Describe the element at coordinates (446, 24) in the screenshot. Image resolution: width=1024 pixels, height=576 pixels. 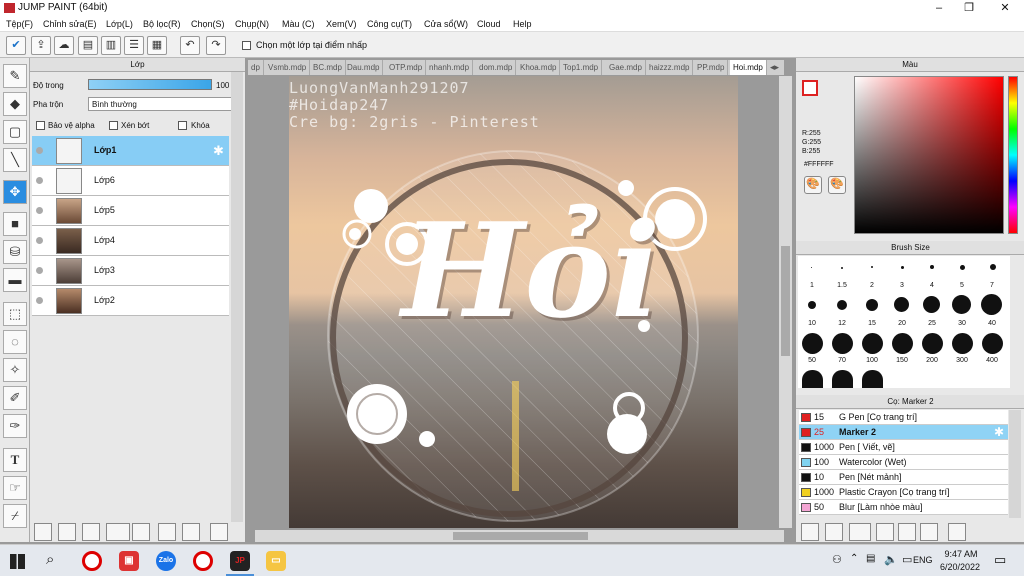
I see `menu-window: Cửa sổ(W)` at that location.